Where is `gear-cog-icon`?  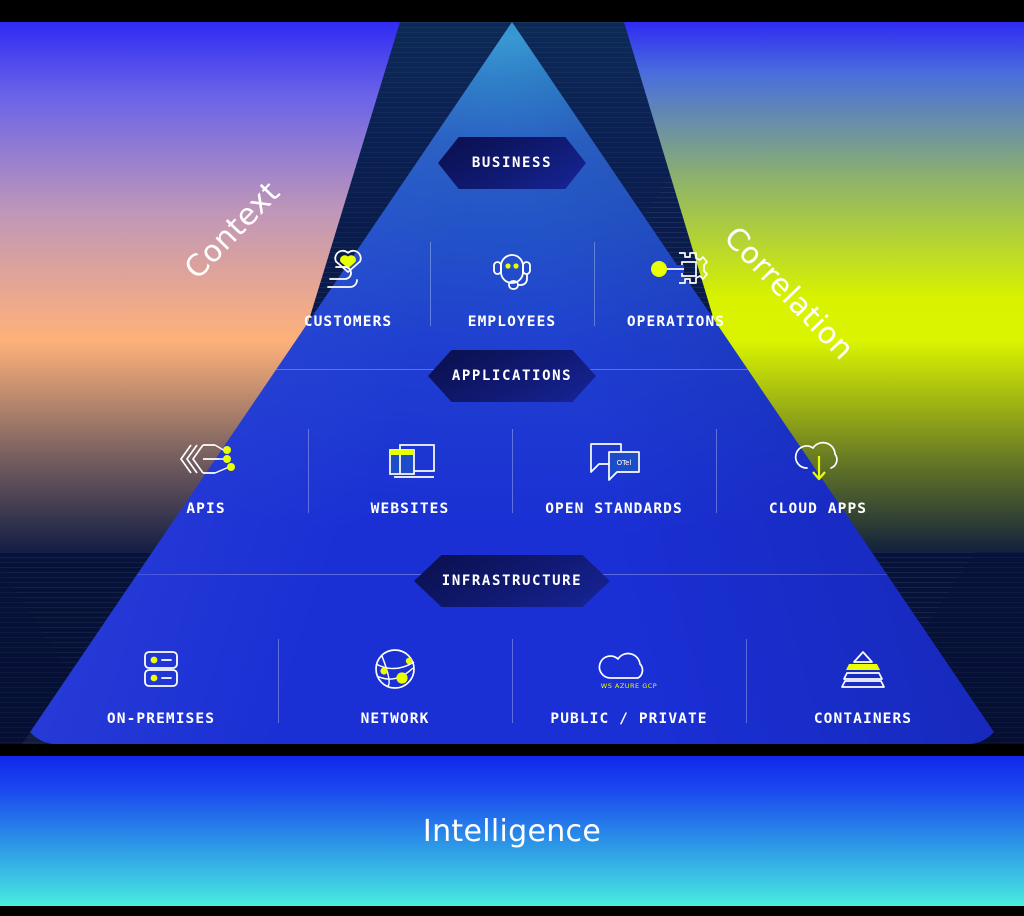
gear-cog-icon is located at coordinates (676, 272).